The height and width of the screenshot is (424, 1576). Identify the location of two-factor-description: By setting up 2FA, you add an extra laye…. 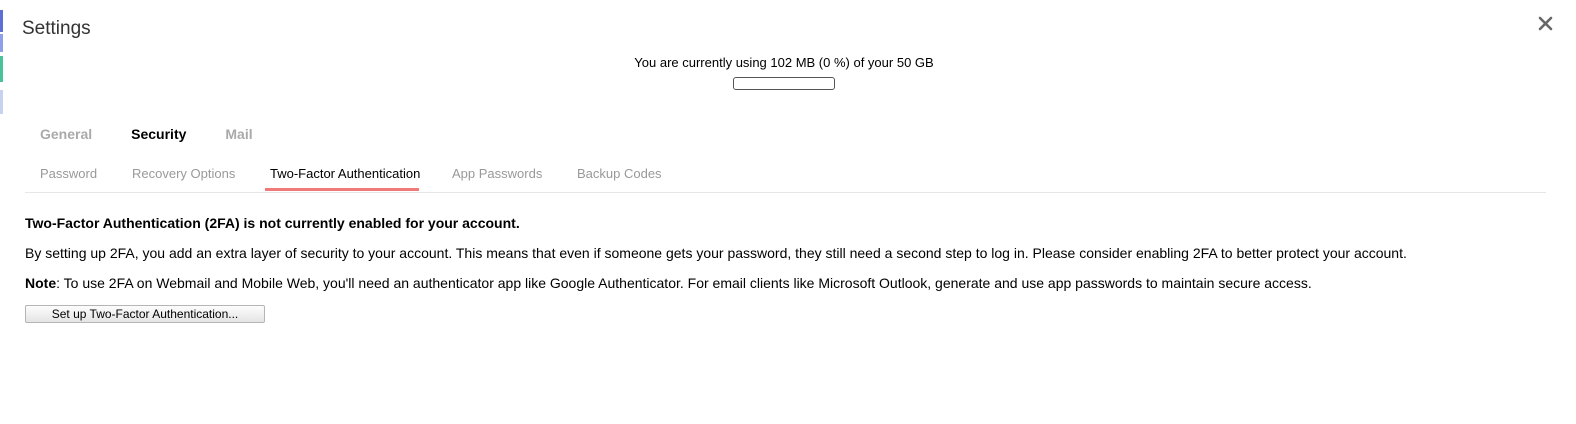
(716, 253).